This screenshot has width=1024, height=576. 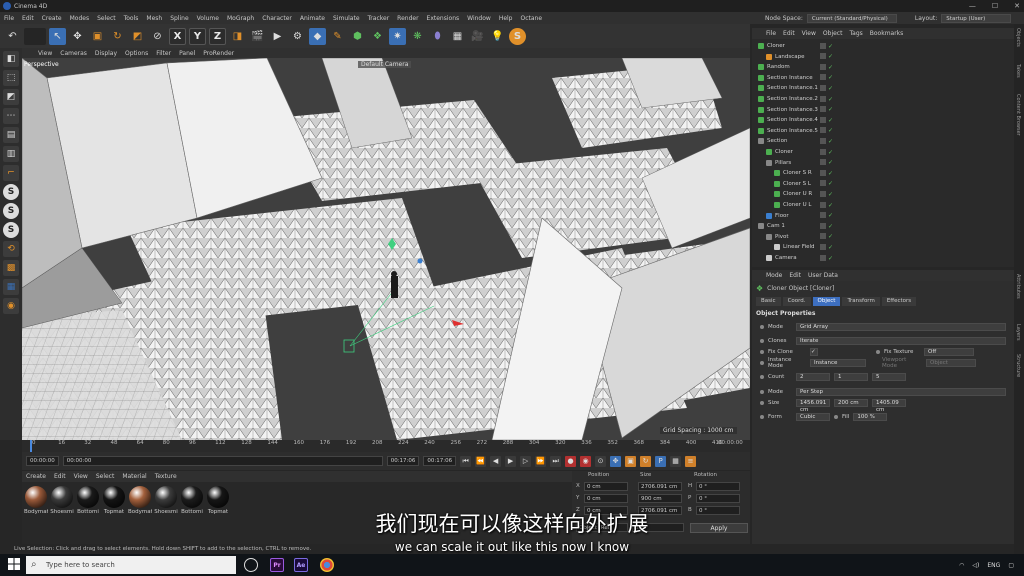 I want to click on end-time-field-b: 00:17:06, so click(x=440, y=461).